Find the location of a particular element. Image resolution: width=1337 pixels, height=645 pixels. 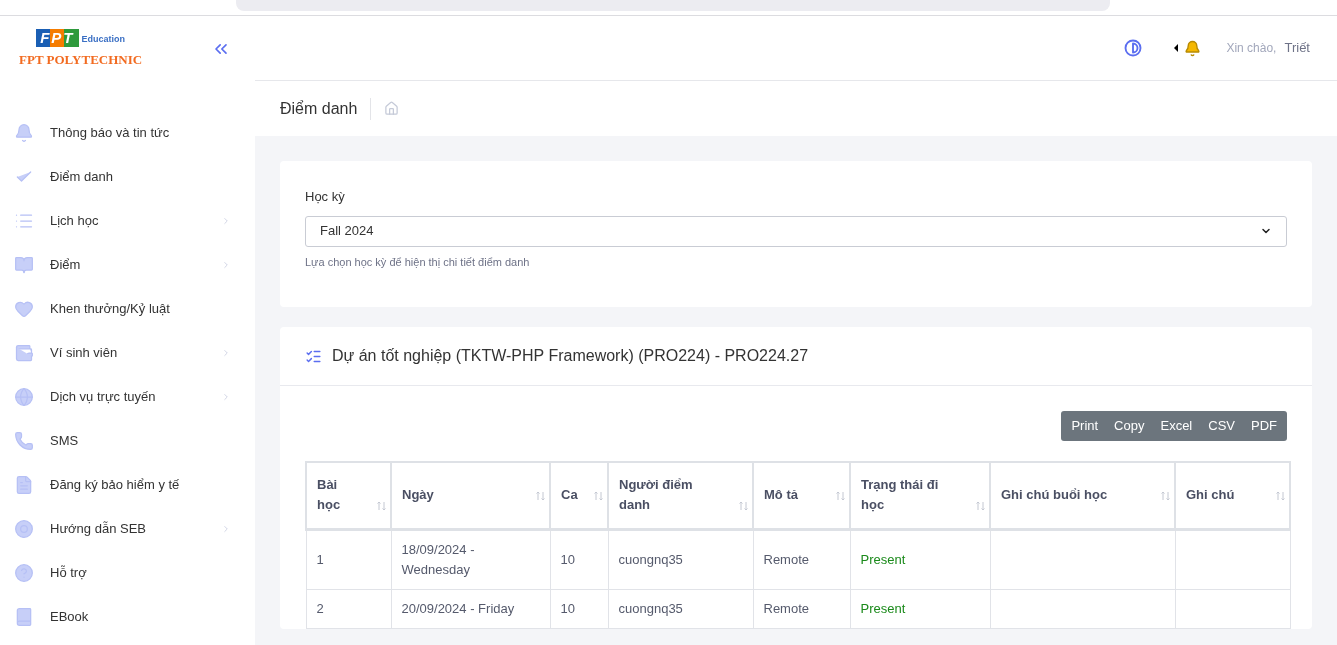

course-title: Dự án tốt nghiệp (TKTW-PHP Framework) (PRO224) - PRO224.27 is located at coordinates (570, 356).